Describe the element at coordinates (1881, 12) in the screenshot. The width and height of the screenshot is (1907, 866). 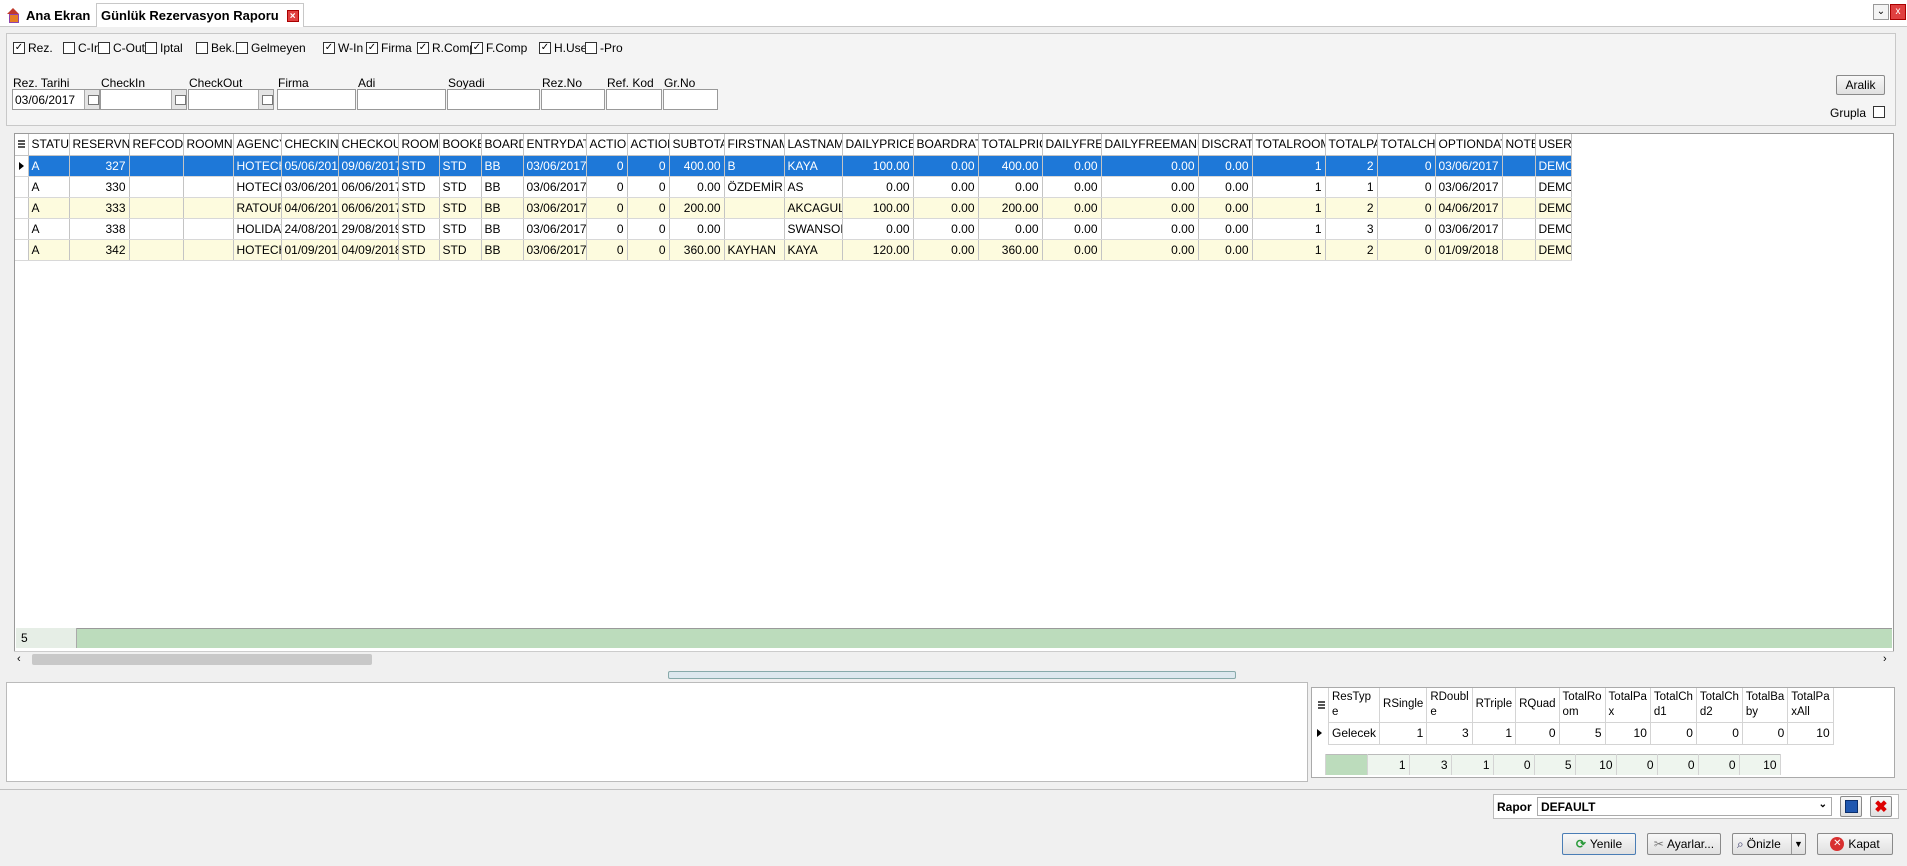
I see `chevron-down-icon: ⌄` at that location.